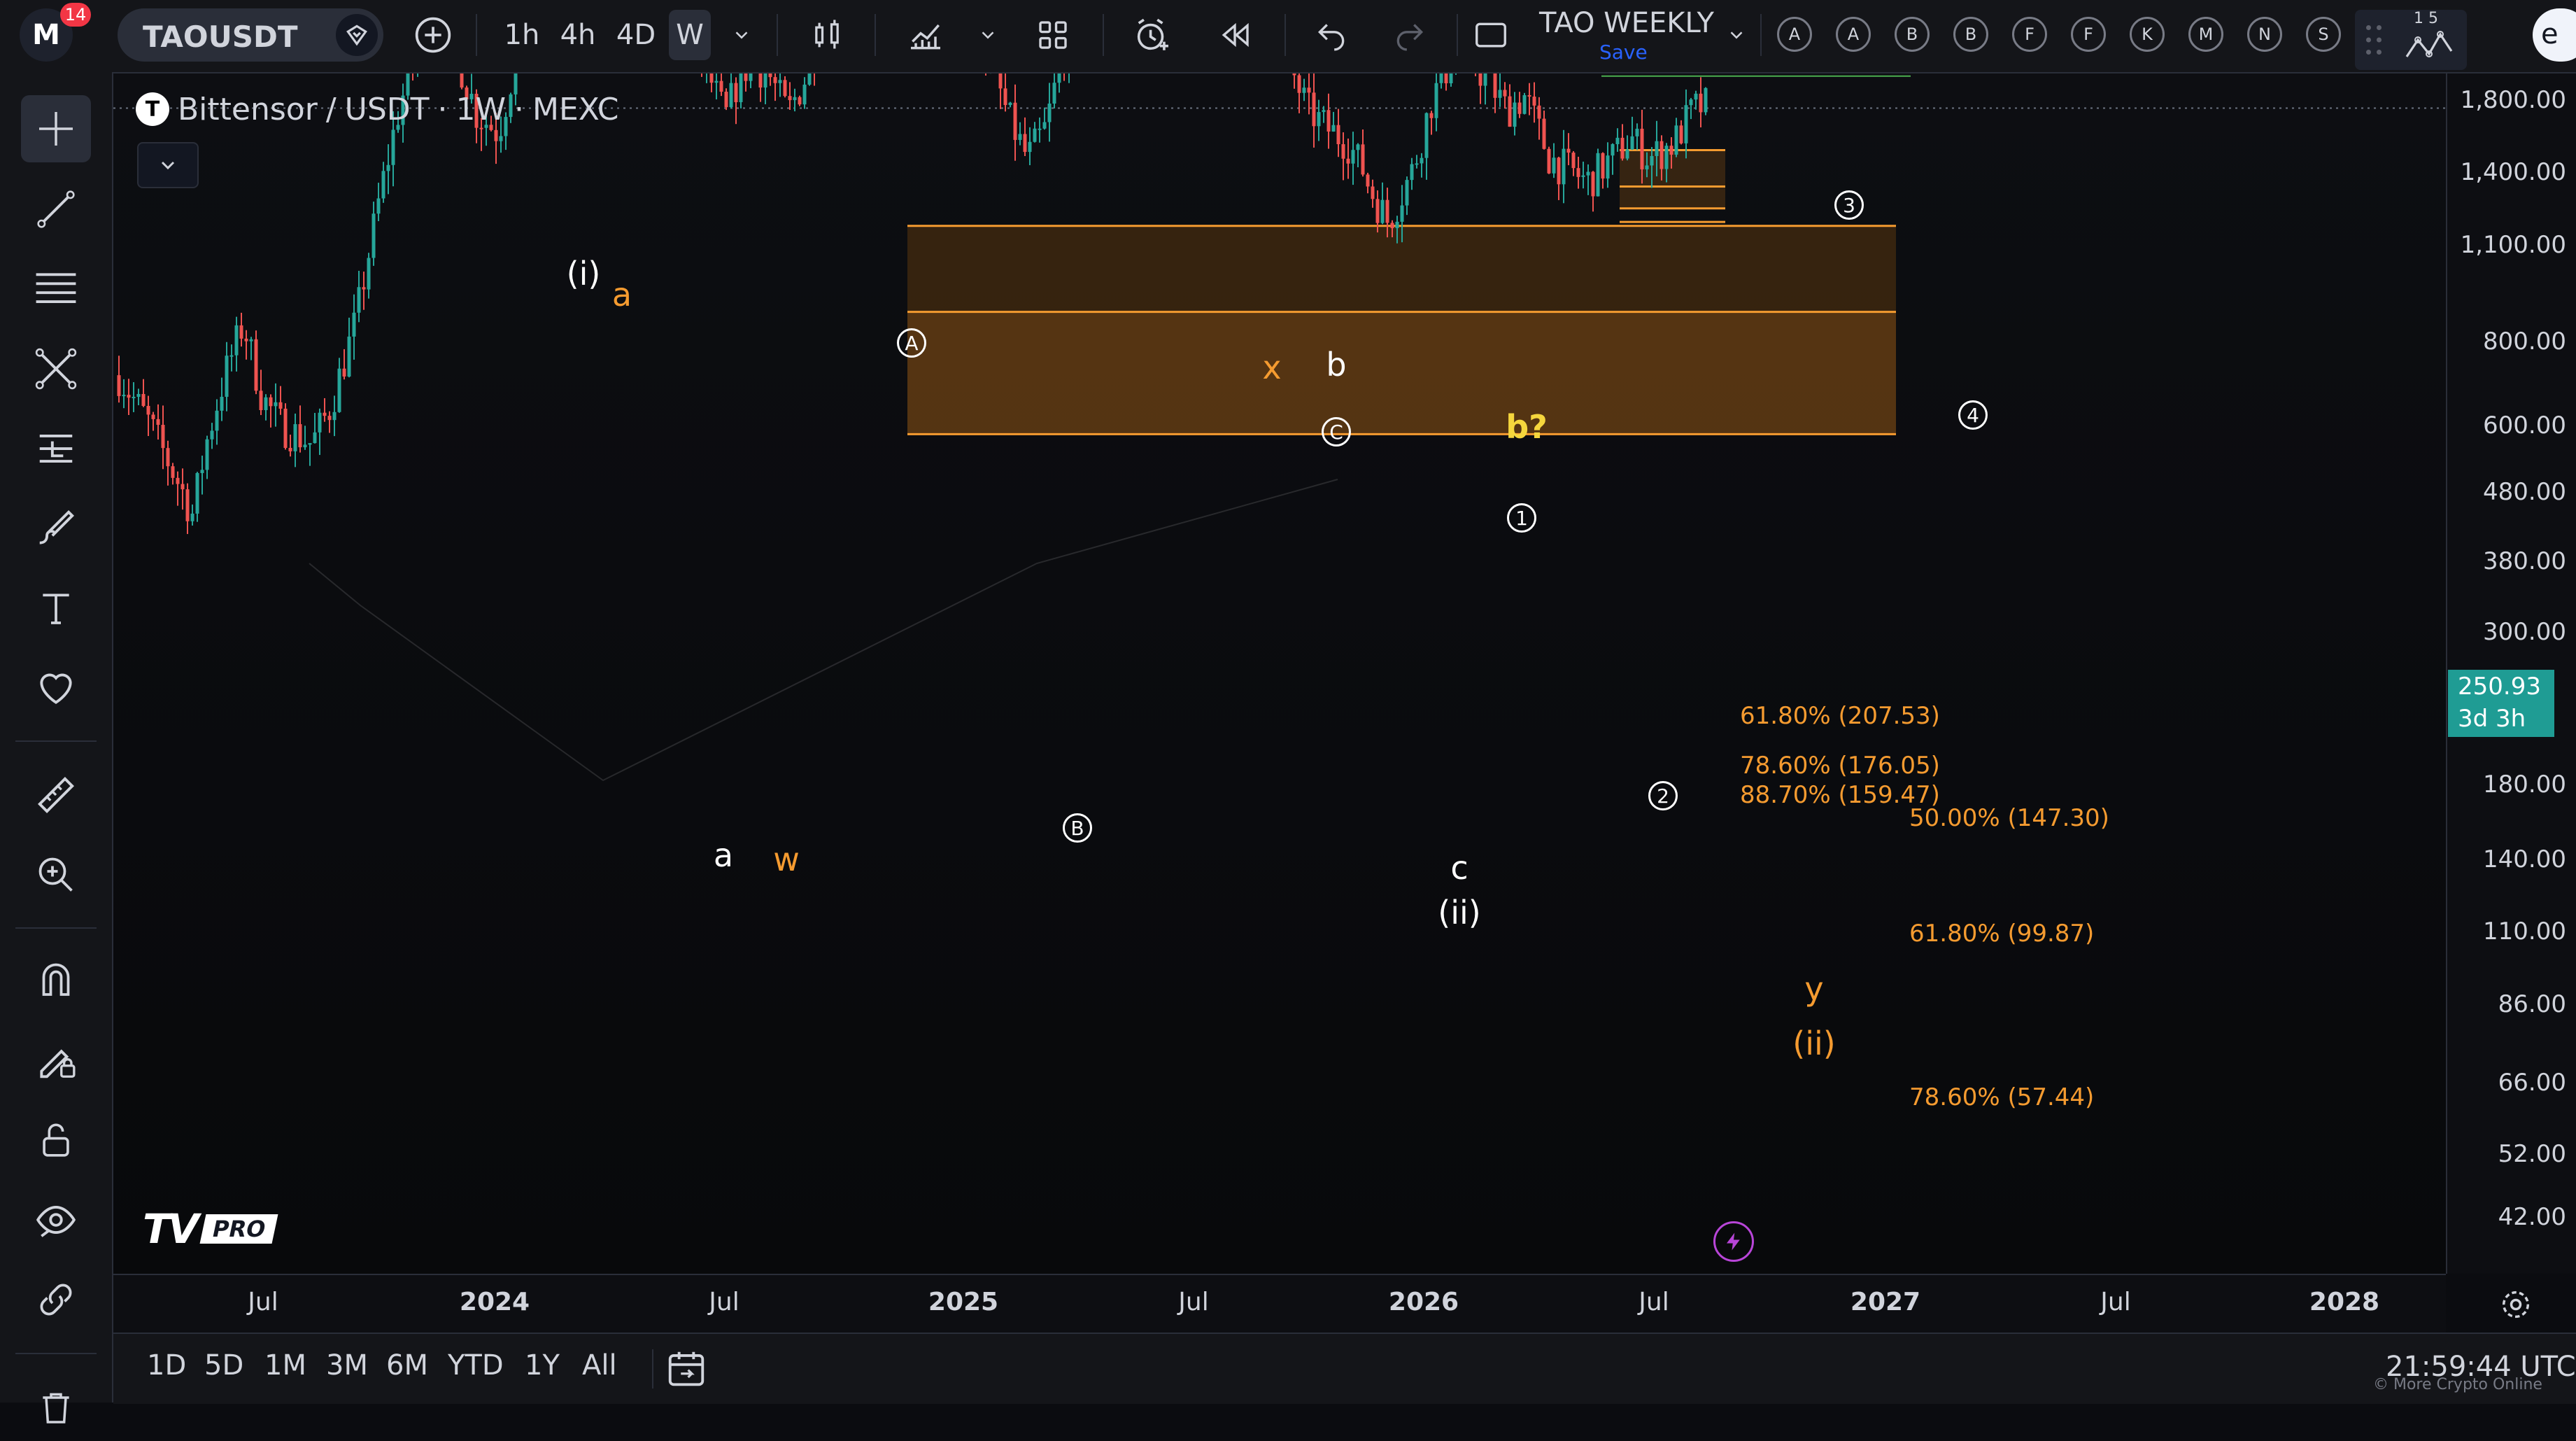  What do you see at coordinates (1077, 828) in the screenshot?
I see `wave-label-B-circle: B` at bounding box center [1077, 828].